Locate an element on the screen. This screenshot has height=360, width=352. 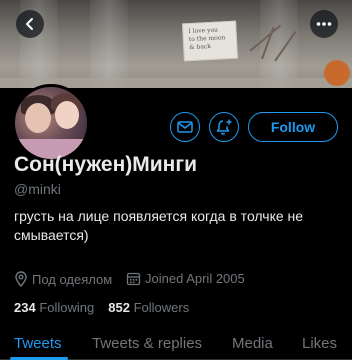
mail-icon is located at coordinates (185, 127).